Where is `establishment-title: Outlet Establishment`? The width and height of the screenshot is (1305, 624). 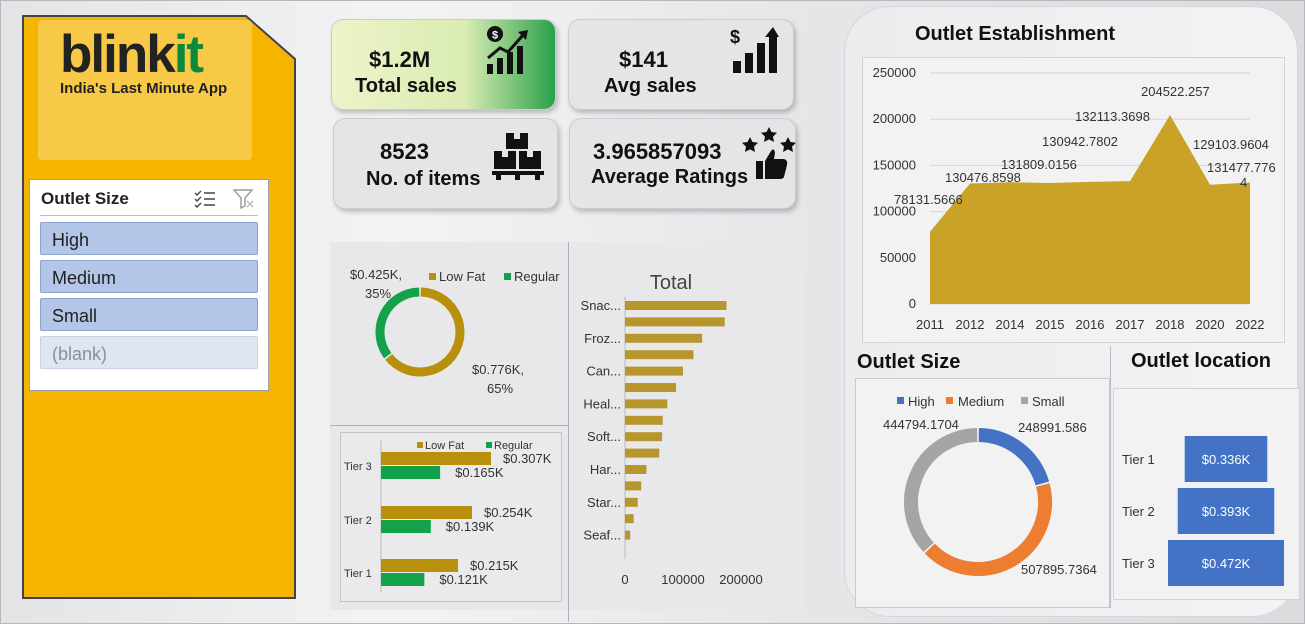
establishment-title: Outlet Establishment is located at coordinates (1015, 34).